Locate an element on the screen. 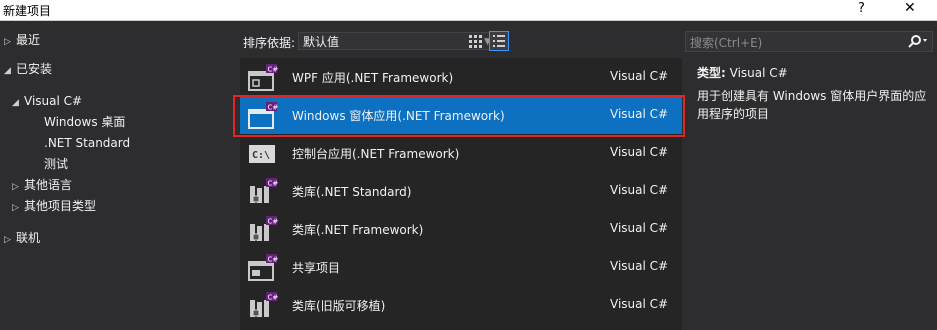 The width and height of the screenshot is (937, 330). template-description: 用于创建具有 Windows 窗体用户界面的应用程序的项目 is located at coordinates (812, 105).